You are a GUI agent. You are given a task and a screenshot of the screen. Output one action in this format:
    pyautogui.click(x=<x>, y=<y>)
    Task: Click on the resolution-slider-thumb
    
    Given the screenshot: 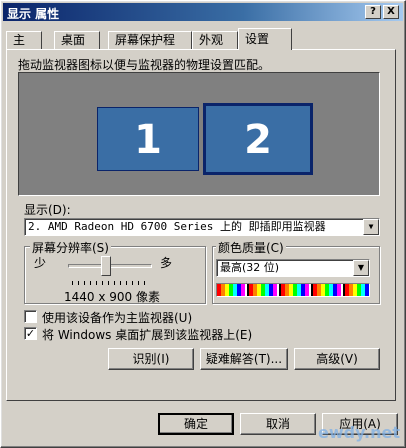 What is the action you would take?
    pyautogui.click(x=106, y=266)
    